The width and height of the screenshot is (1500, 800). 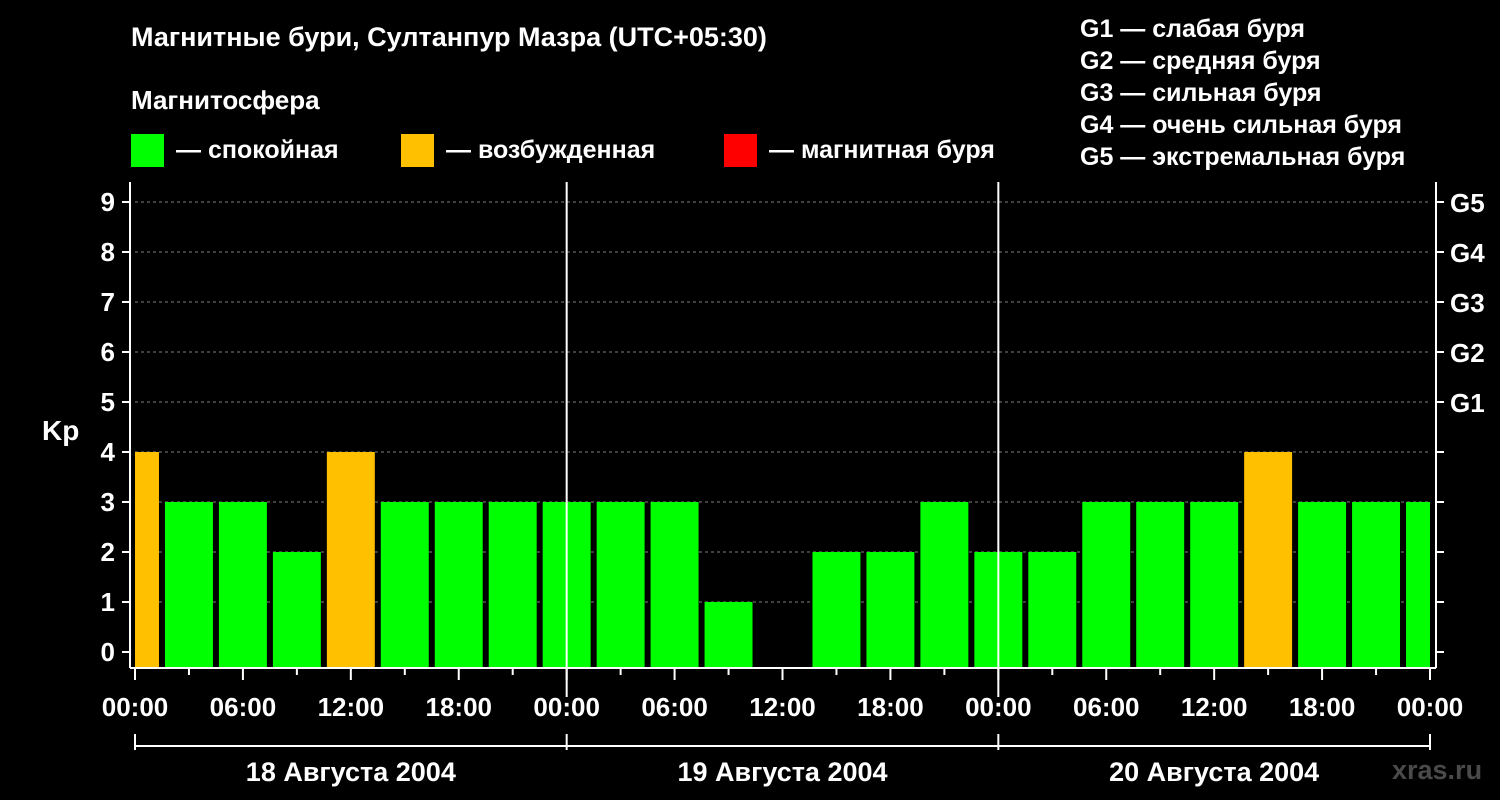 What do you see at coordinates (108, 452) in the screenshot?
I see `y-tick-label: 4` at bounding box center [108, 452].